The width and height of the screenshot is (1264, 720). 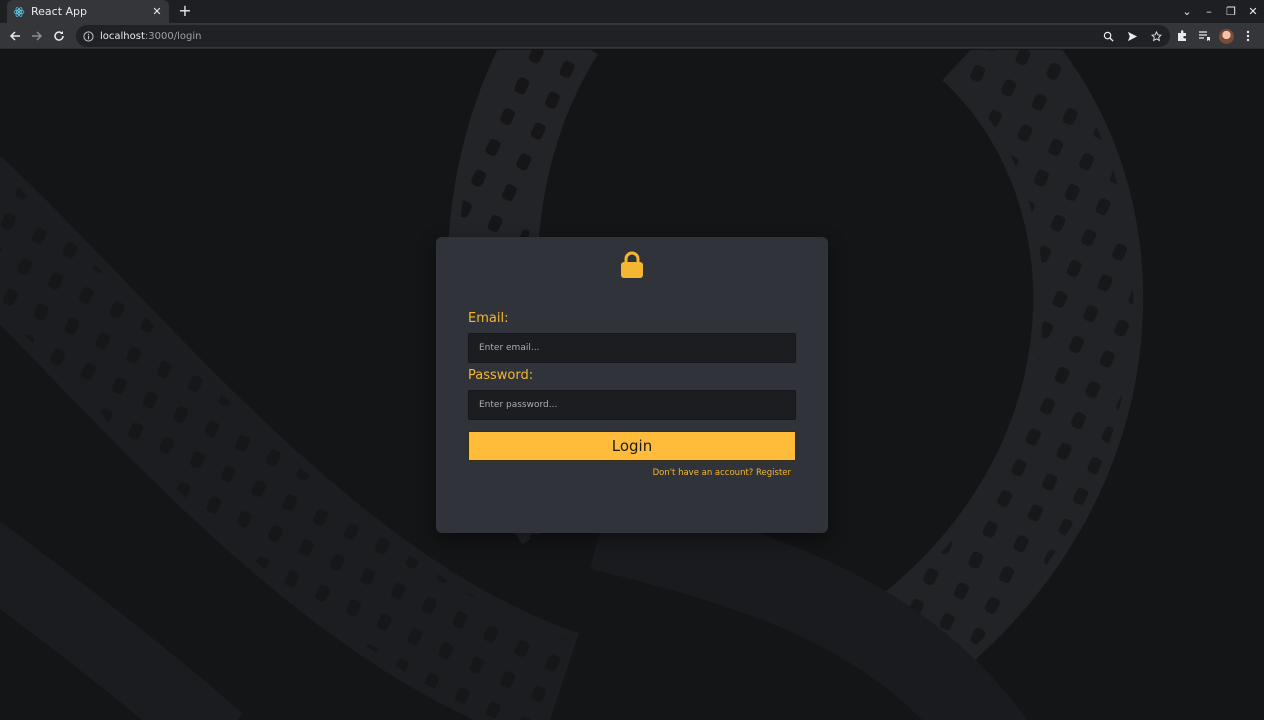 I want to click on register-prompt: Don't have an account? Register, so click(x=722, y=473).